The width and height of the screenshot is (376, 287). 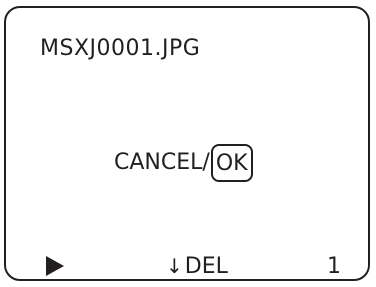 I want to click on ok-button: OK, so click(x=231, y=163).